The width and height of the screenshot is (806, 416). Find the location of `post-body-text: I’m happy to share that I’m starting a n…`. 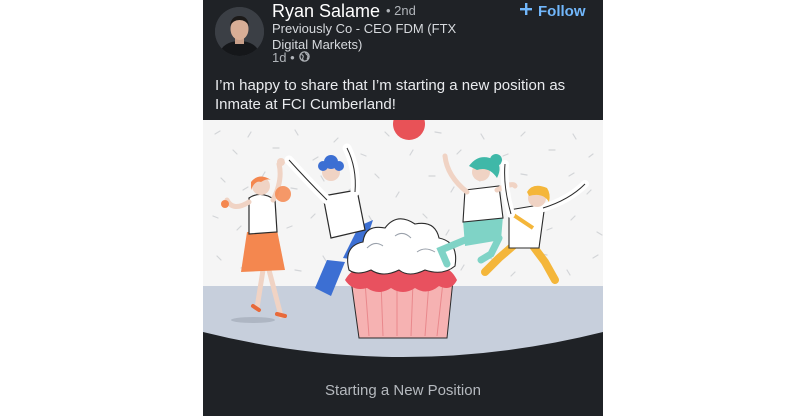

post-body-text: I’m happy to share that I’m starting a n… is located at coordinates (390, 95).